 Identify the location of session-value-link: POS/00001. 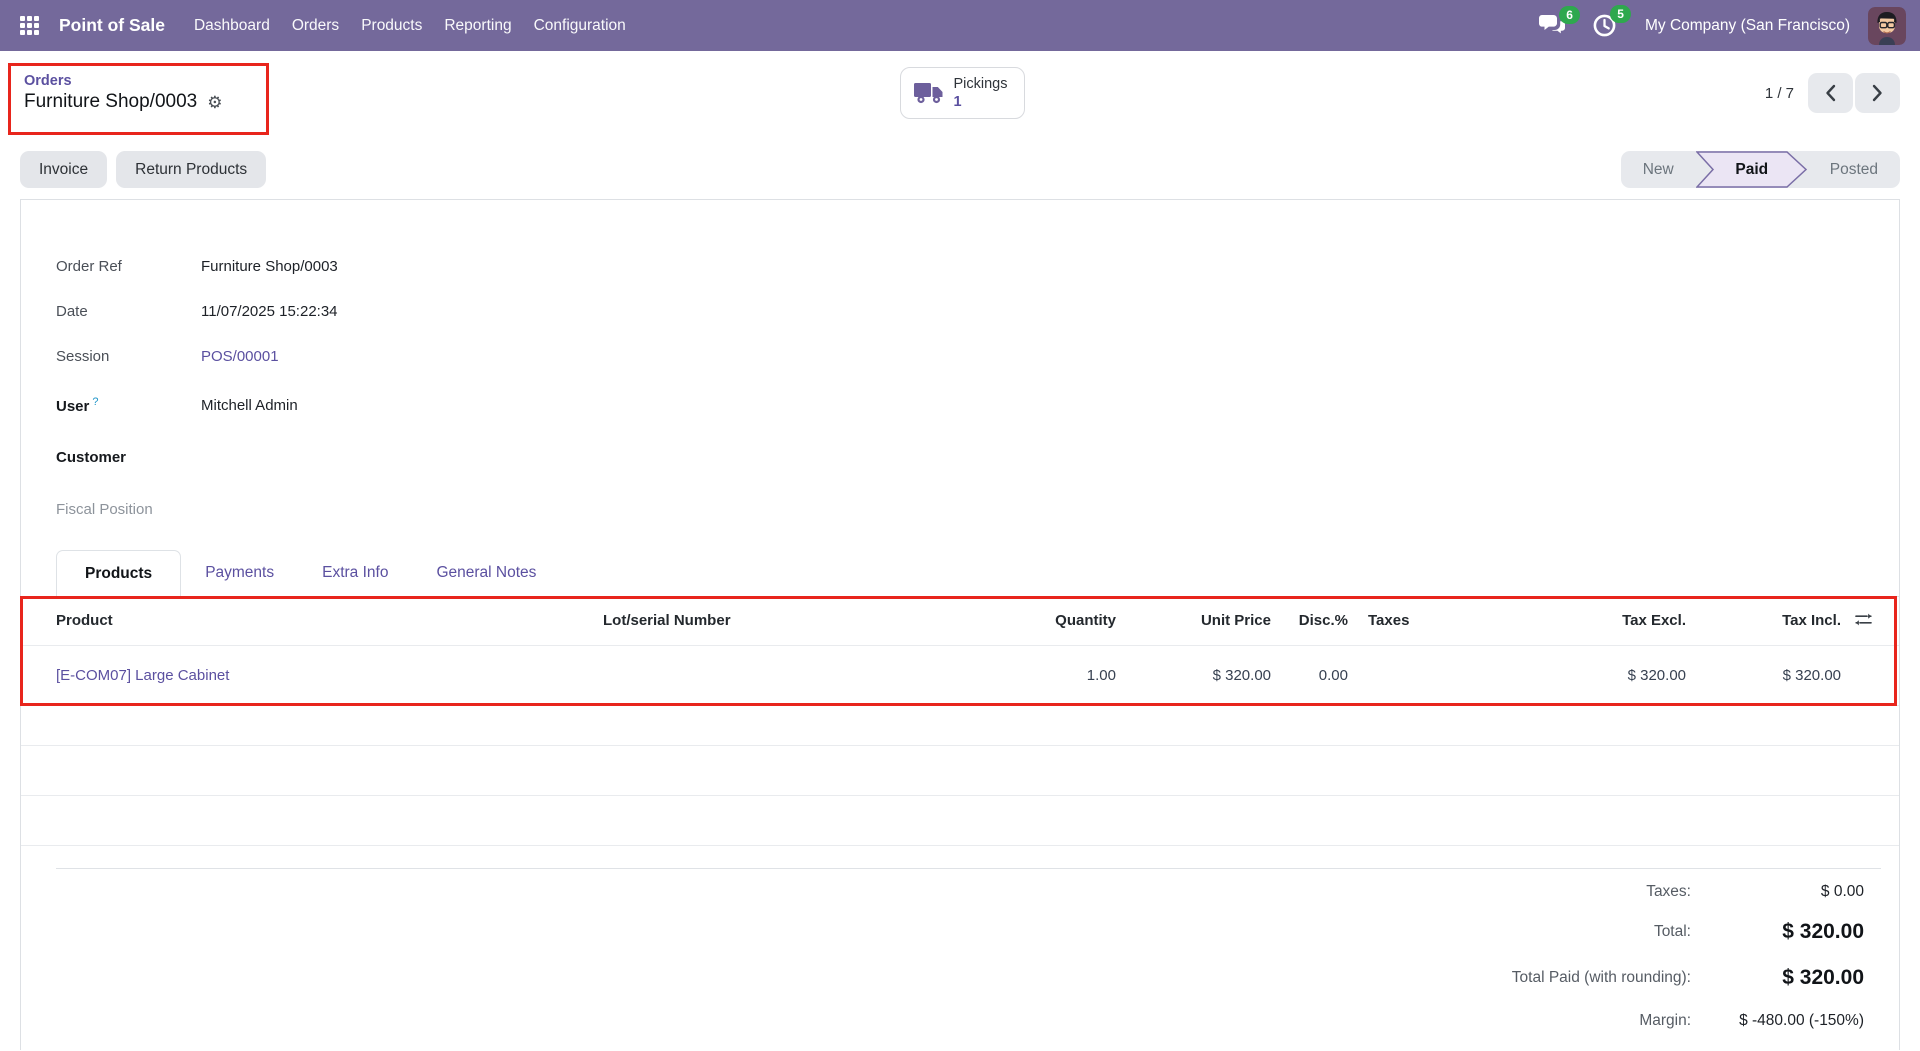
(240, 356).